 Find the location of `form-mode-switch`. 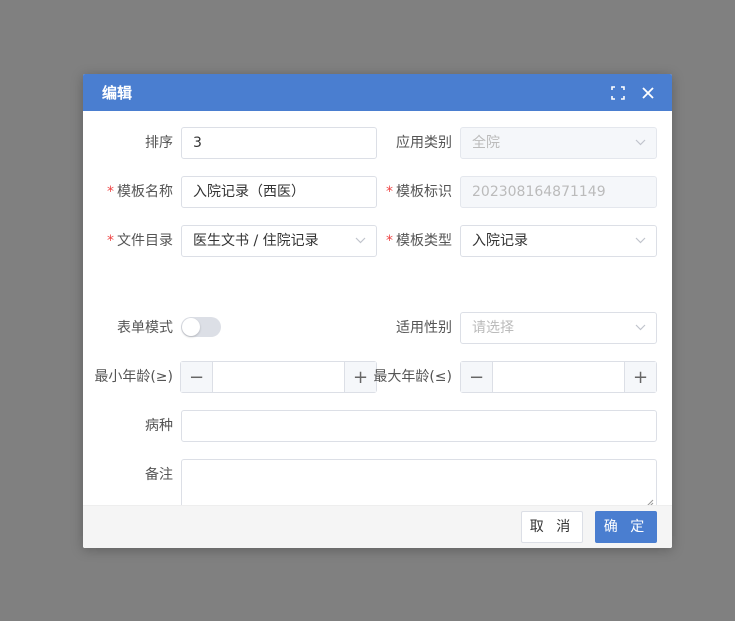

form-mode-switch is located at coordinates (201, 327).